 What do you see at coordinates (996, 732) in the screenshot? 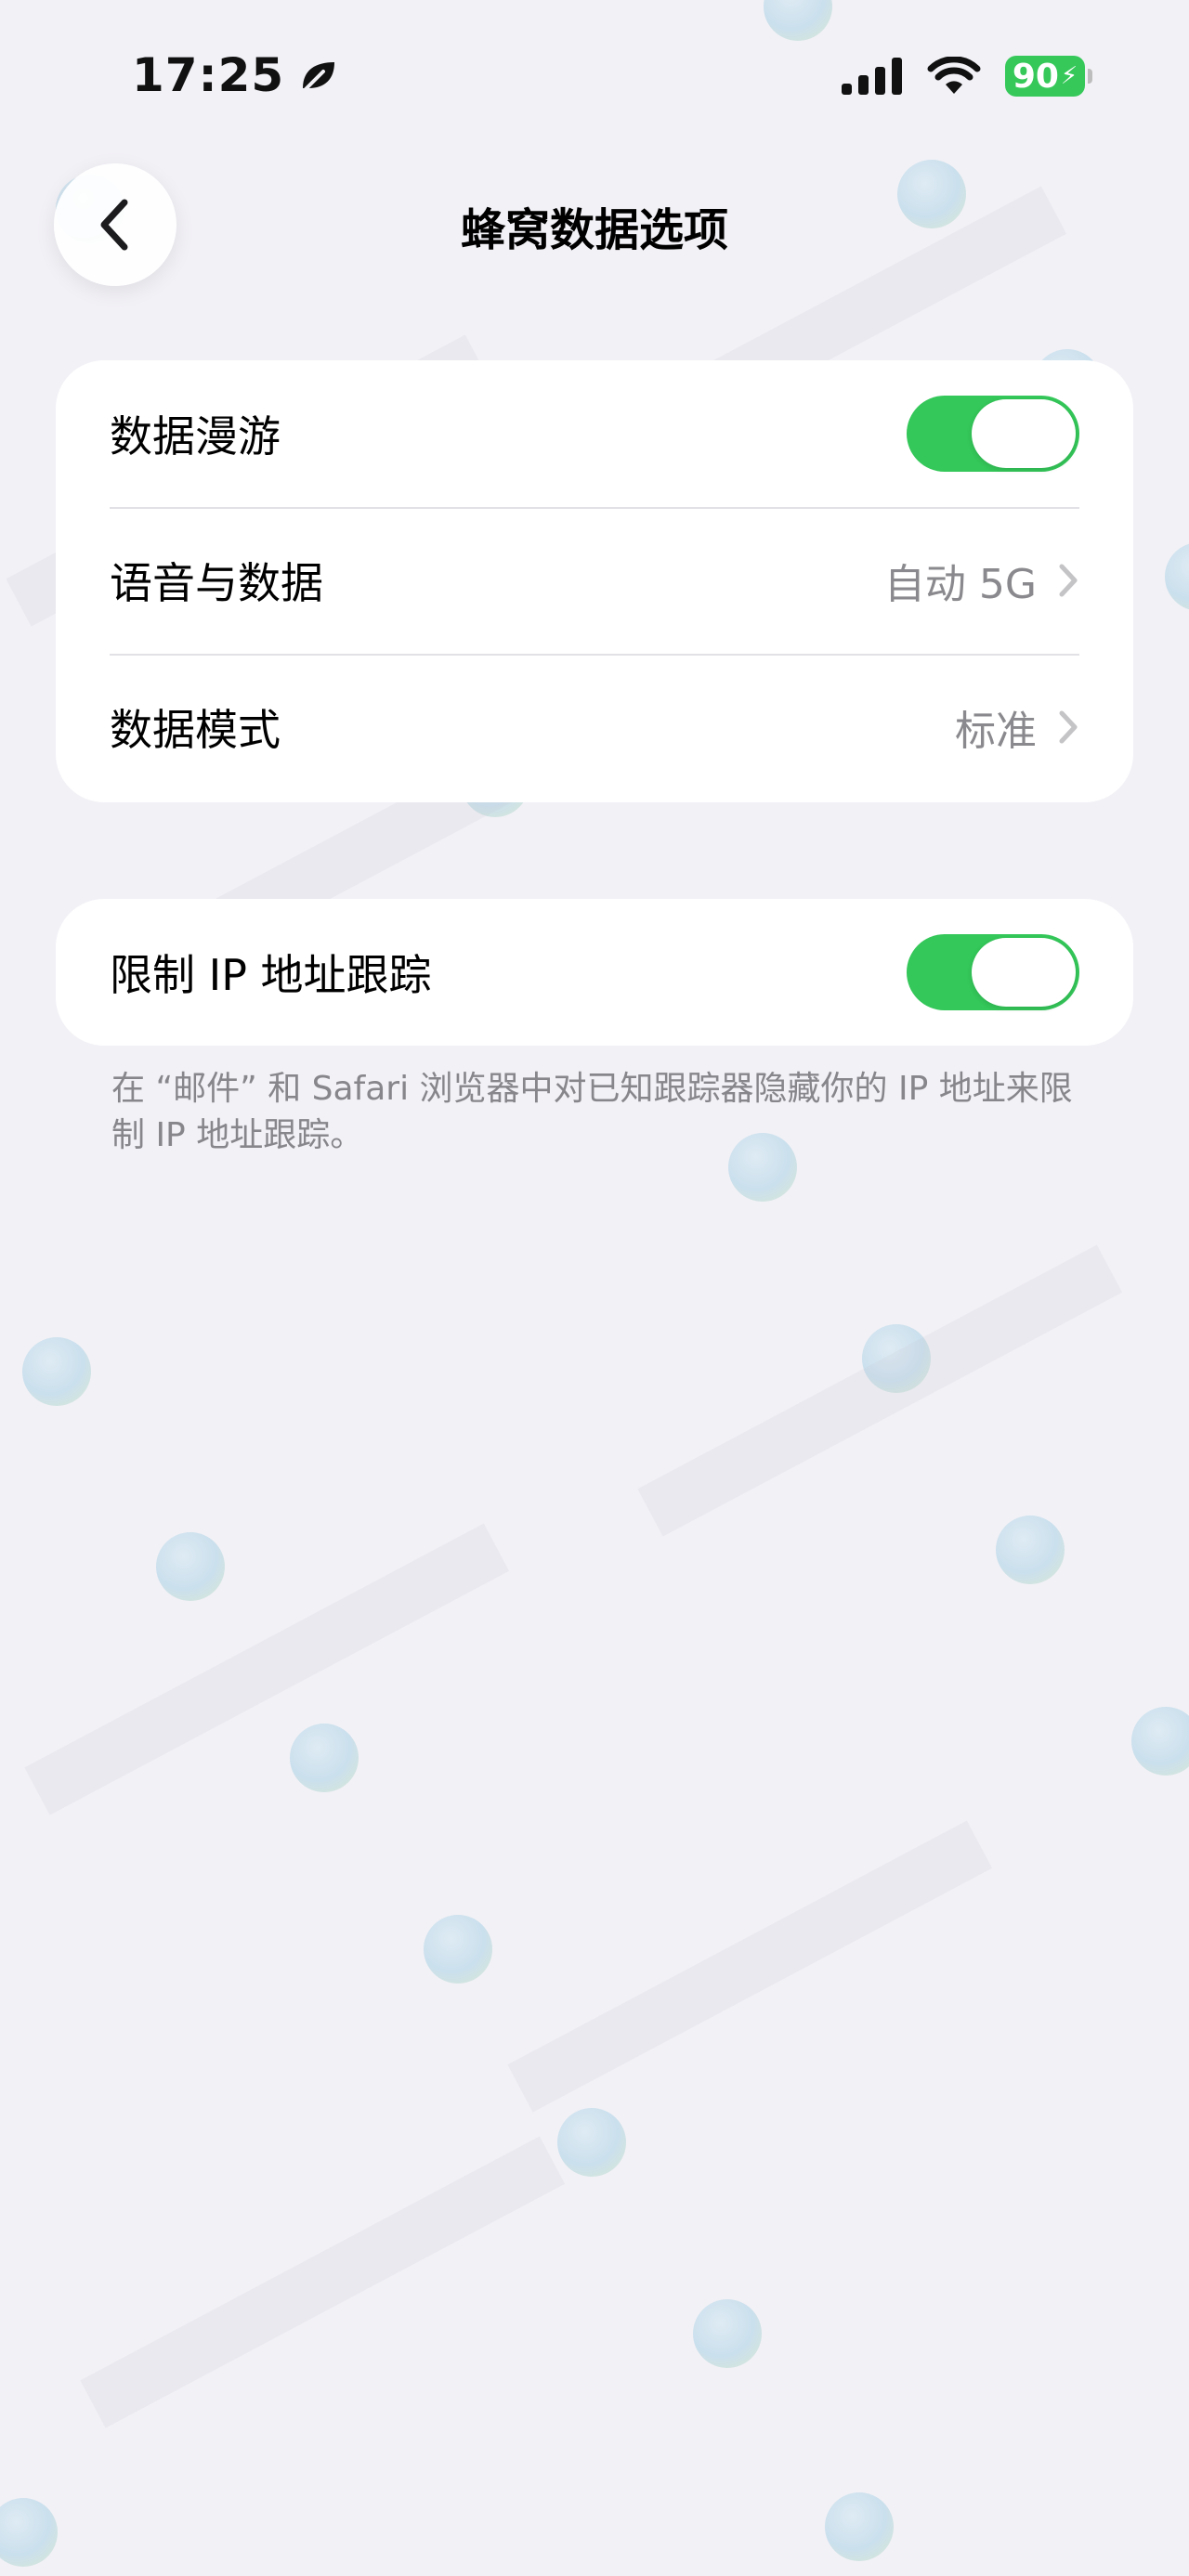
I see `data-mode-value: 标准` at bounding box center [996, 732].